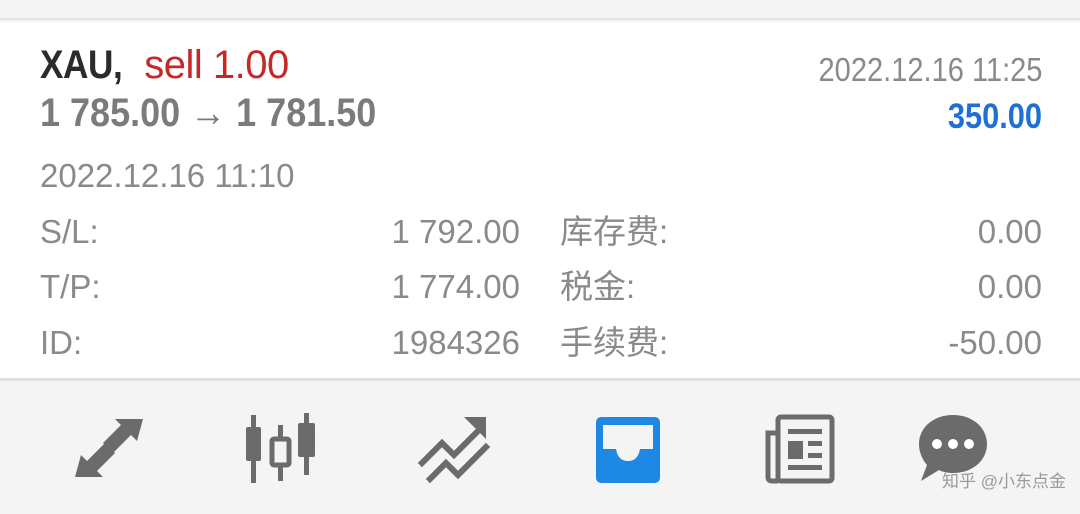 This screenshot has width=1080, height=514. I want to click on quotes-tab, so click(109, 449).